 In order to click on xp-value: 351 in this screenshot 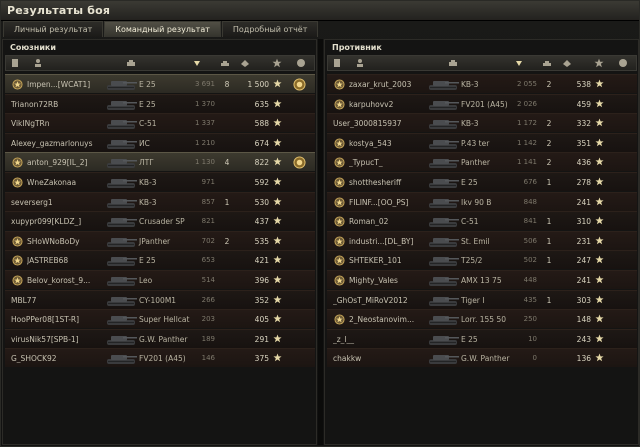, I will do `click(583, 143)`.